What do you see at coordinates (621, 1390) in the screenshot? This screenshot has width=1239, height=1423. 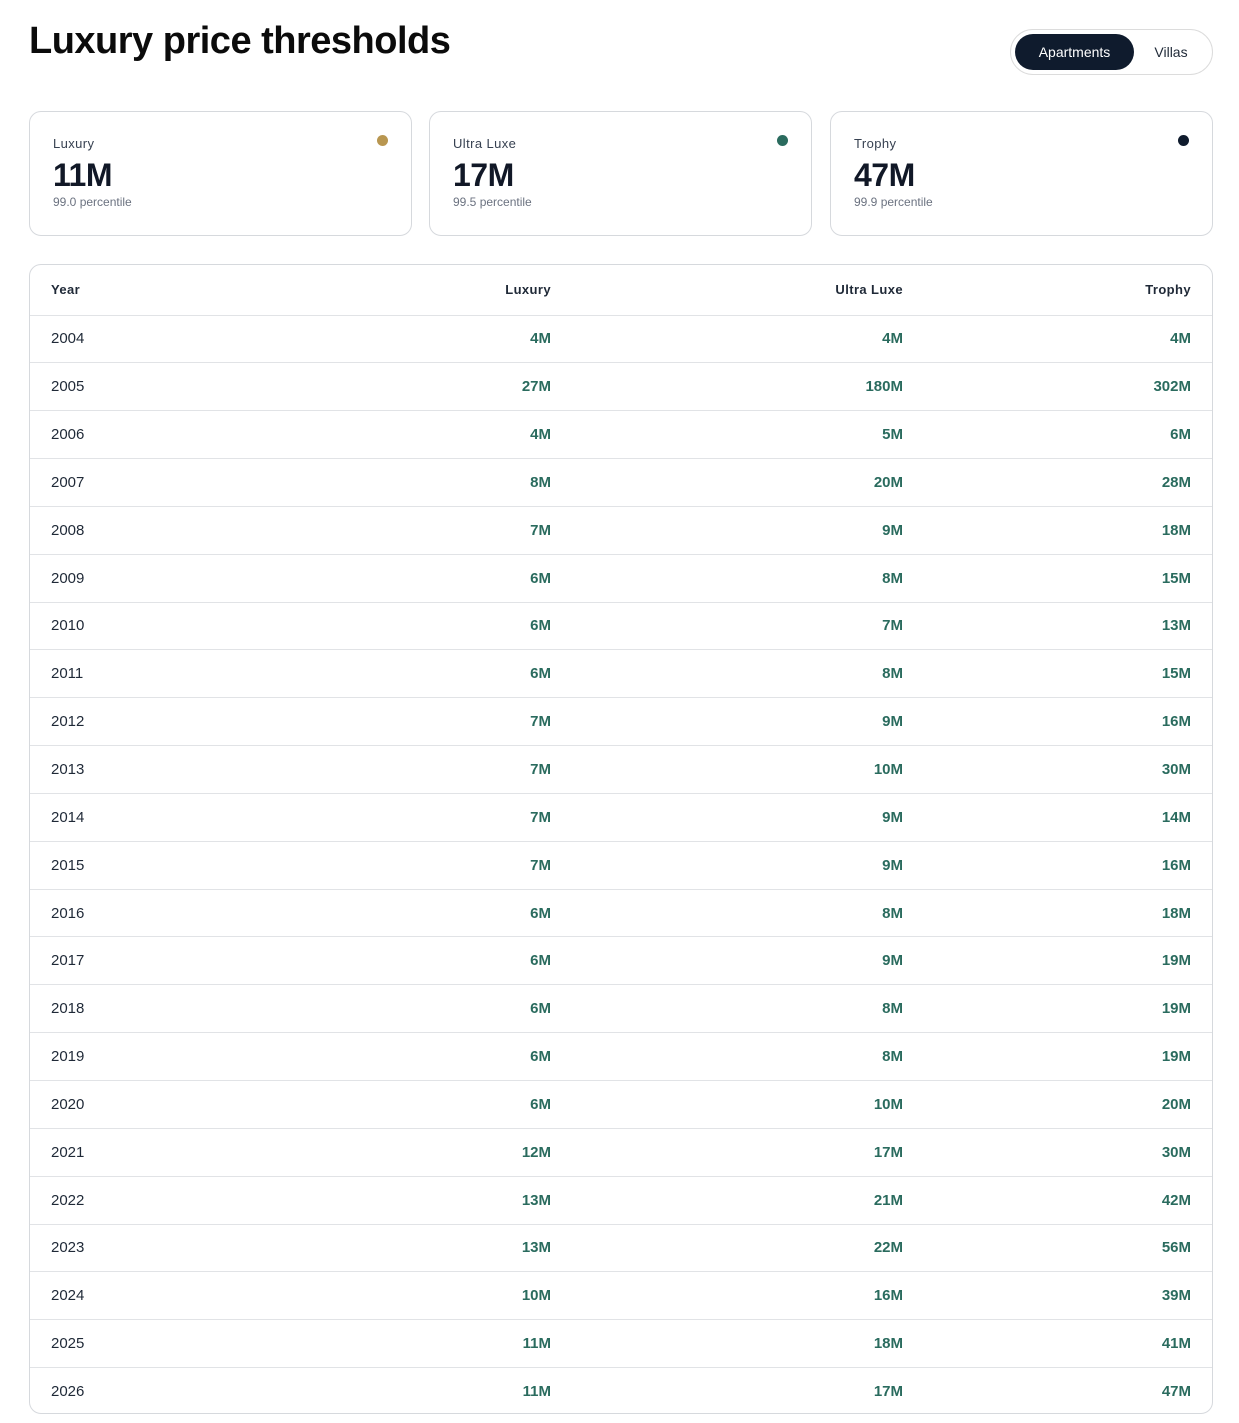 I see `table-row: 2026 11M 17M 47M` at bounding box center [621, 1390].